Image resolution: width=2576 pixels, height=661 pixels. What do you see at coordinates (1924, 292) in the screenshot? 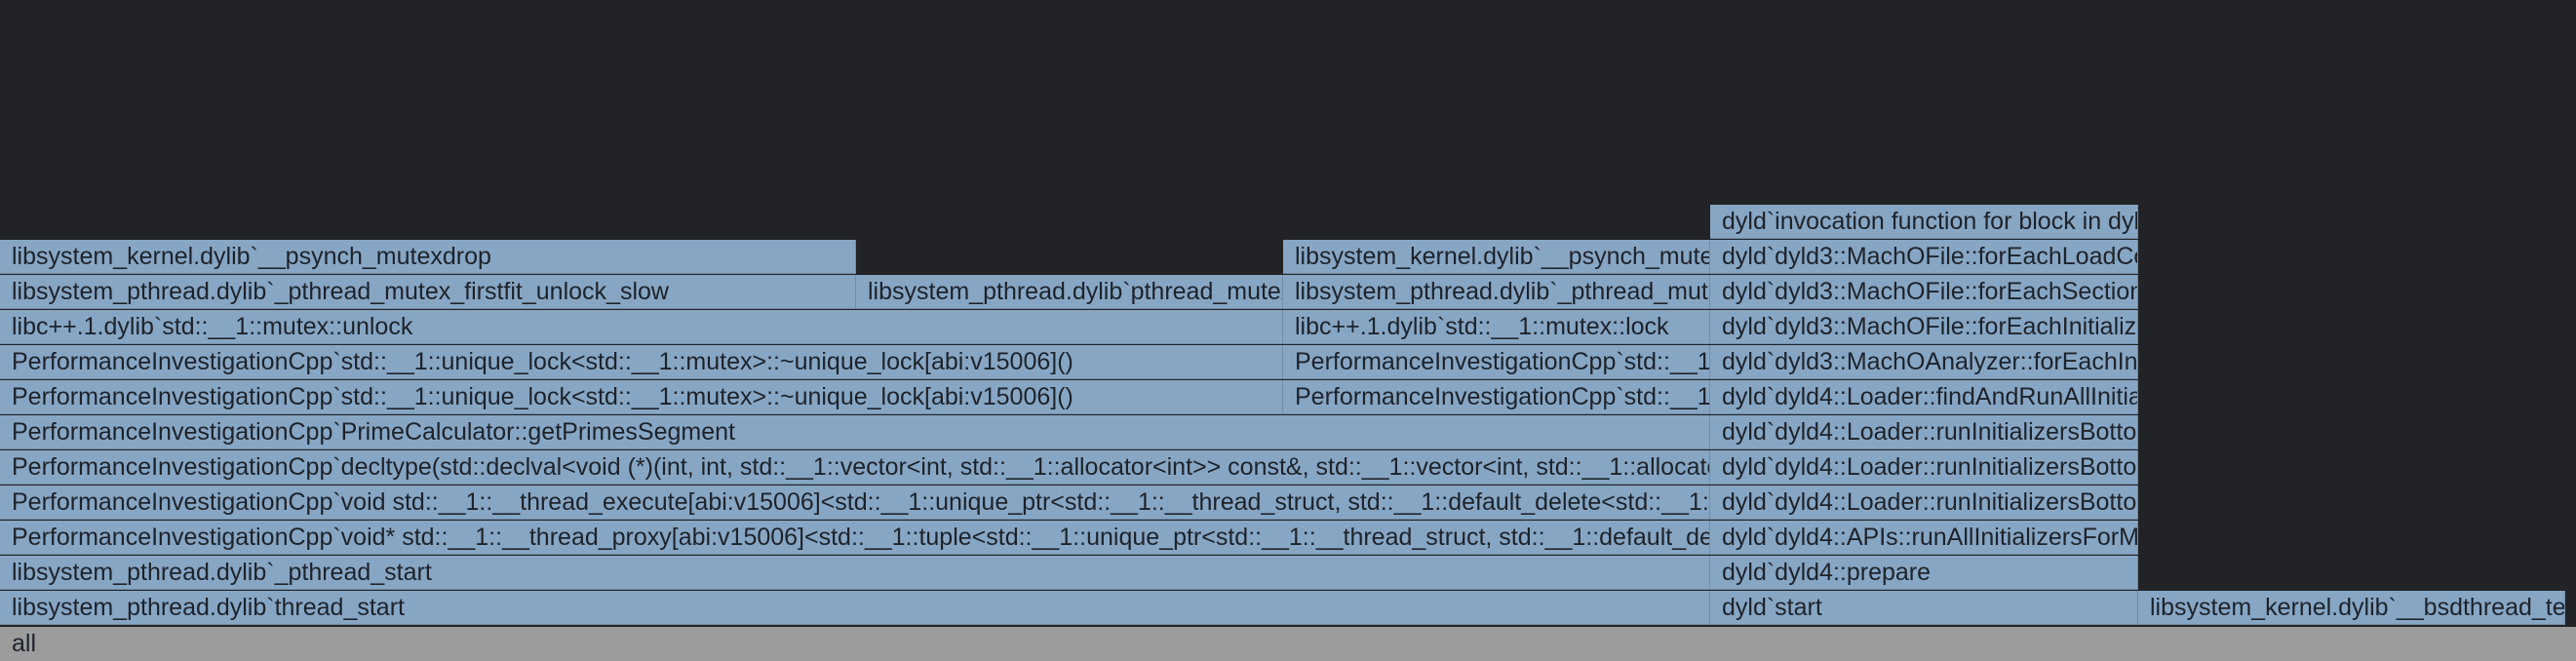
I see `frame-dyld-foreach-section: dyld`dyld3::MachOFile::forEachSection` at bounding box center [1924, 292].